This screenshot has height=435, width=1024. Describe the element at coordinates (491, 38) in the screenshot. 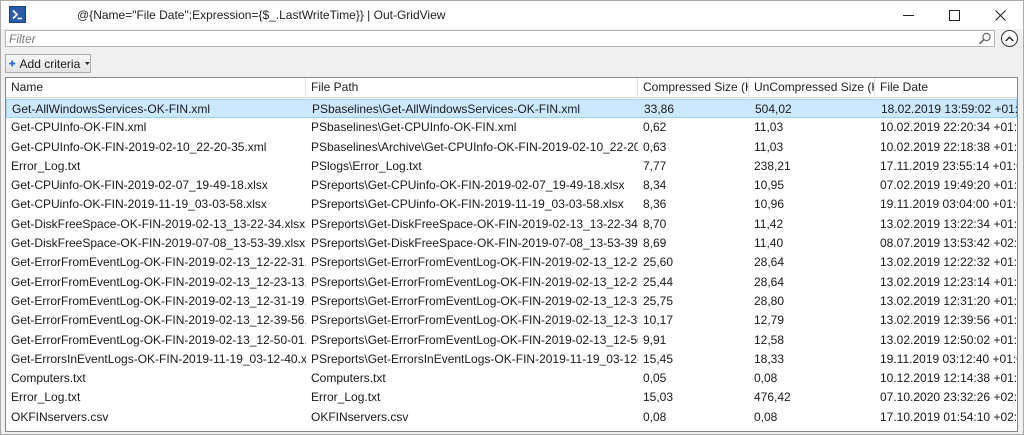

I see `filter-input` at that location.